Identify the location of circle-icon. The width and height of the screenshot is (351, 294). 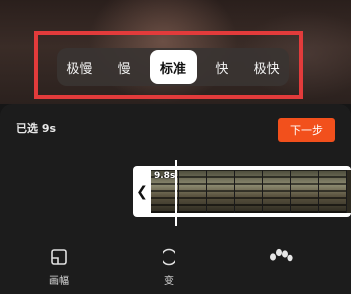
(169, 257).